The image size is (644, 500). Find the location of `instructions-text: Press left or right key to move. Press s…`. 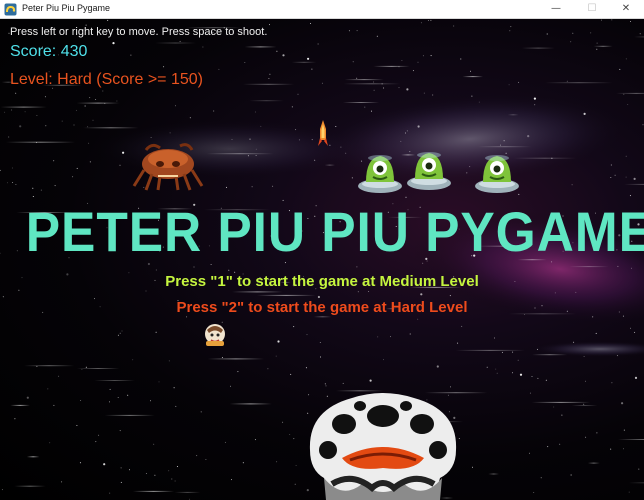

instructions-text: Press left or right key to move. Press s… is located at coordinates (139, 32).